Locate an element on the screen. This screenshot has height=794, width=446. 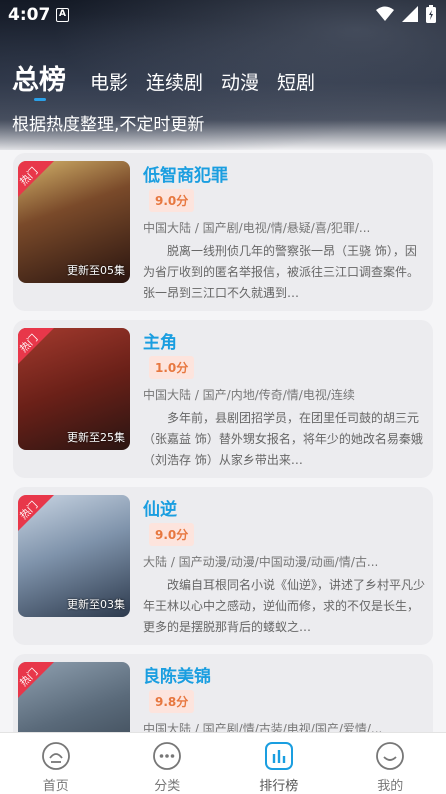
nav-label: 排行榜 is located at coordinates (279, 786).